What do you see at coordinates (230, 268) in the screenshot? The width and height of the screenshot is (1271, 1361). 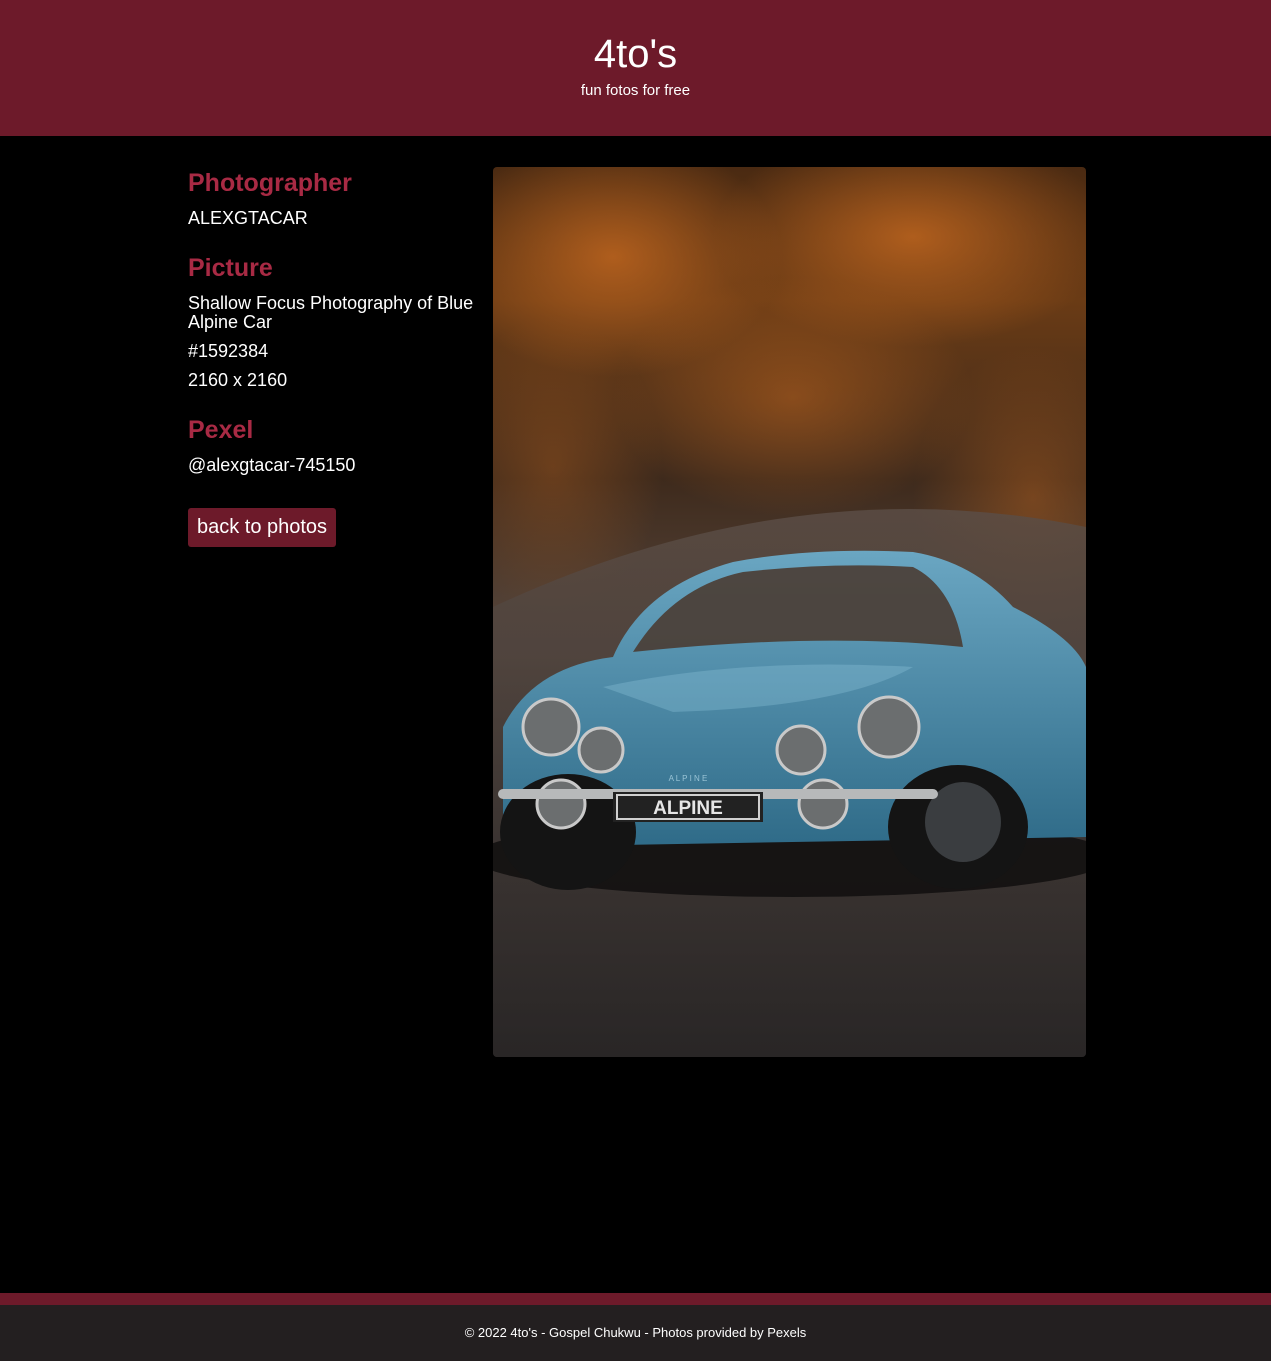 I see `picture-heading: Picture` at bounding box center [230, 268].